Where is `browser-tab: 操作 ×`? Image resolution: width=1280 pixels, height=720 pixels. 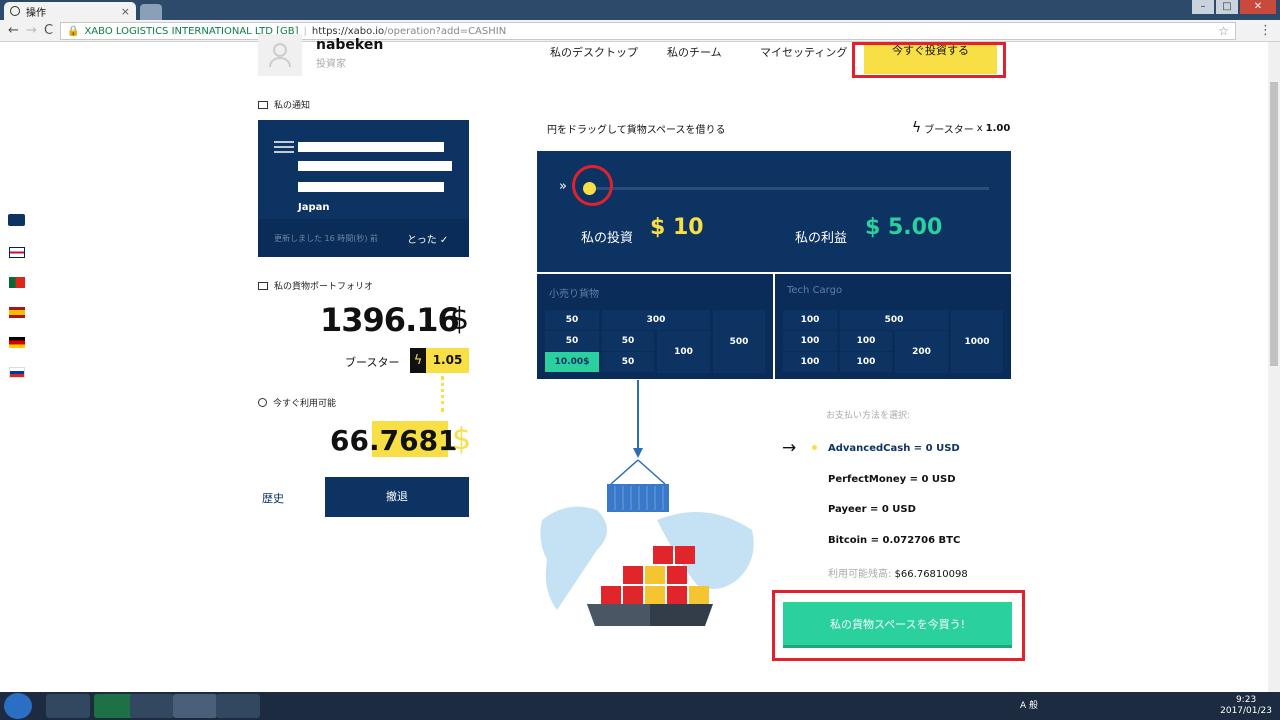 browser-tab: 操作 × is located at coordinates (70, 11).